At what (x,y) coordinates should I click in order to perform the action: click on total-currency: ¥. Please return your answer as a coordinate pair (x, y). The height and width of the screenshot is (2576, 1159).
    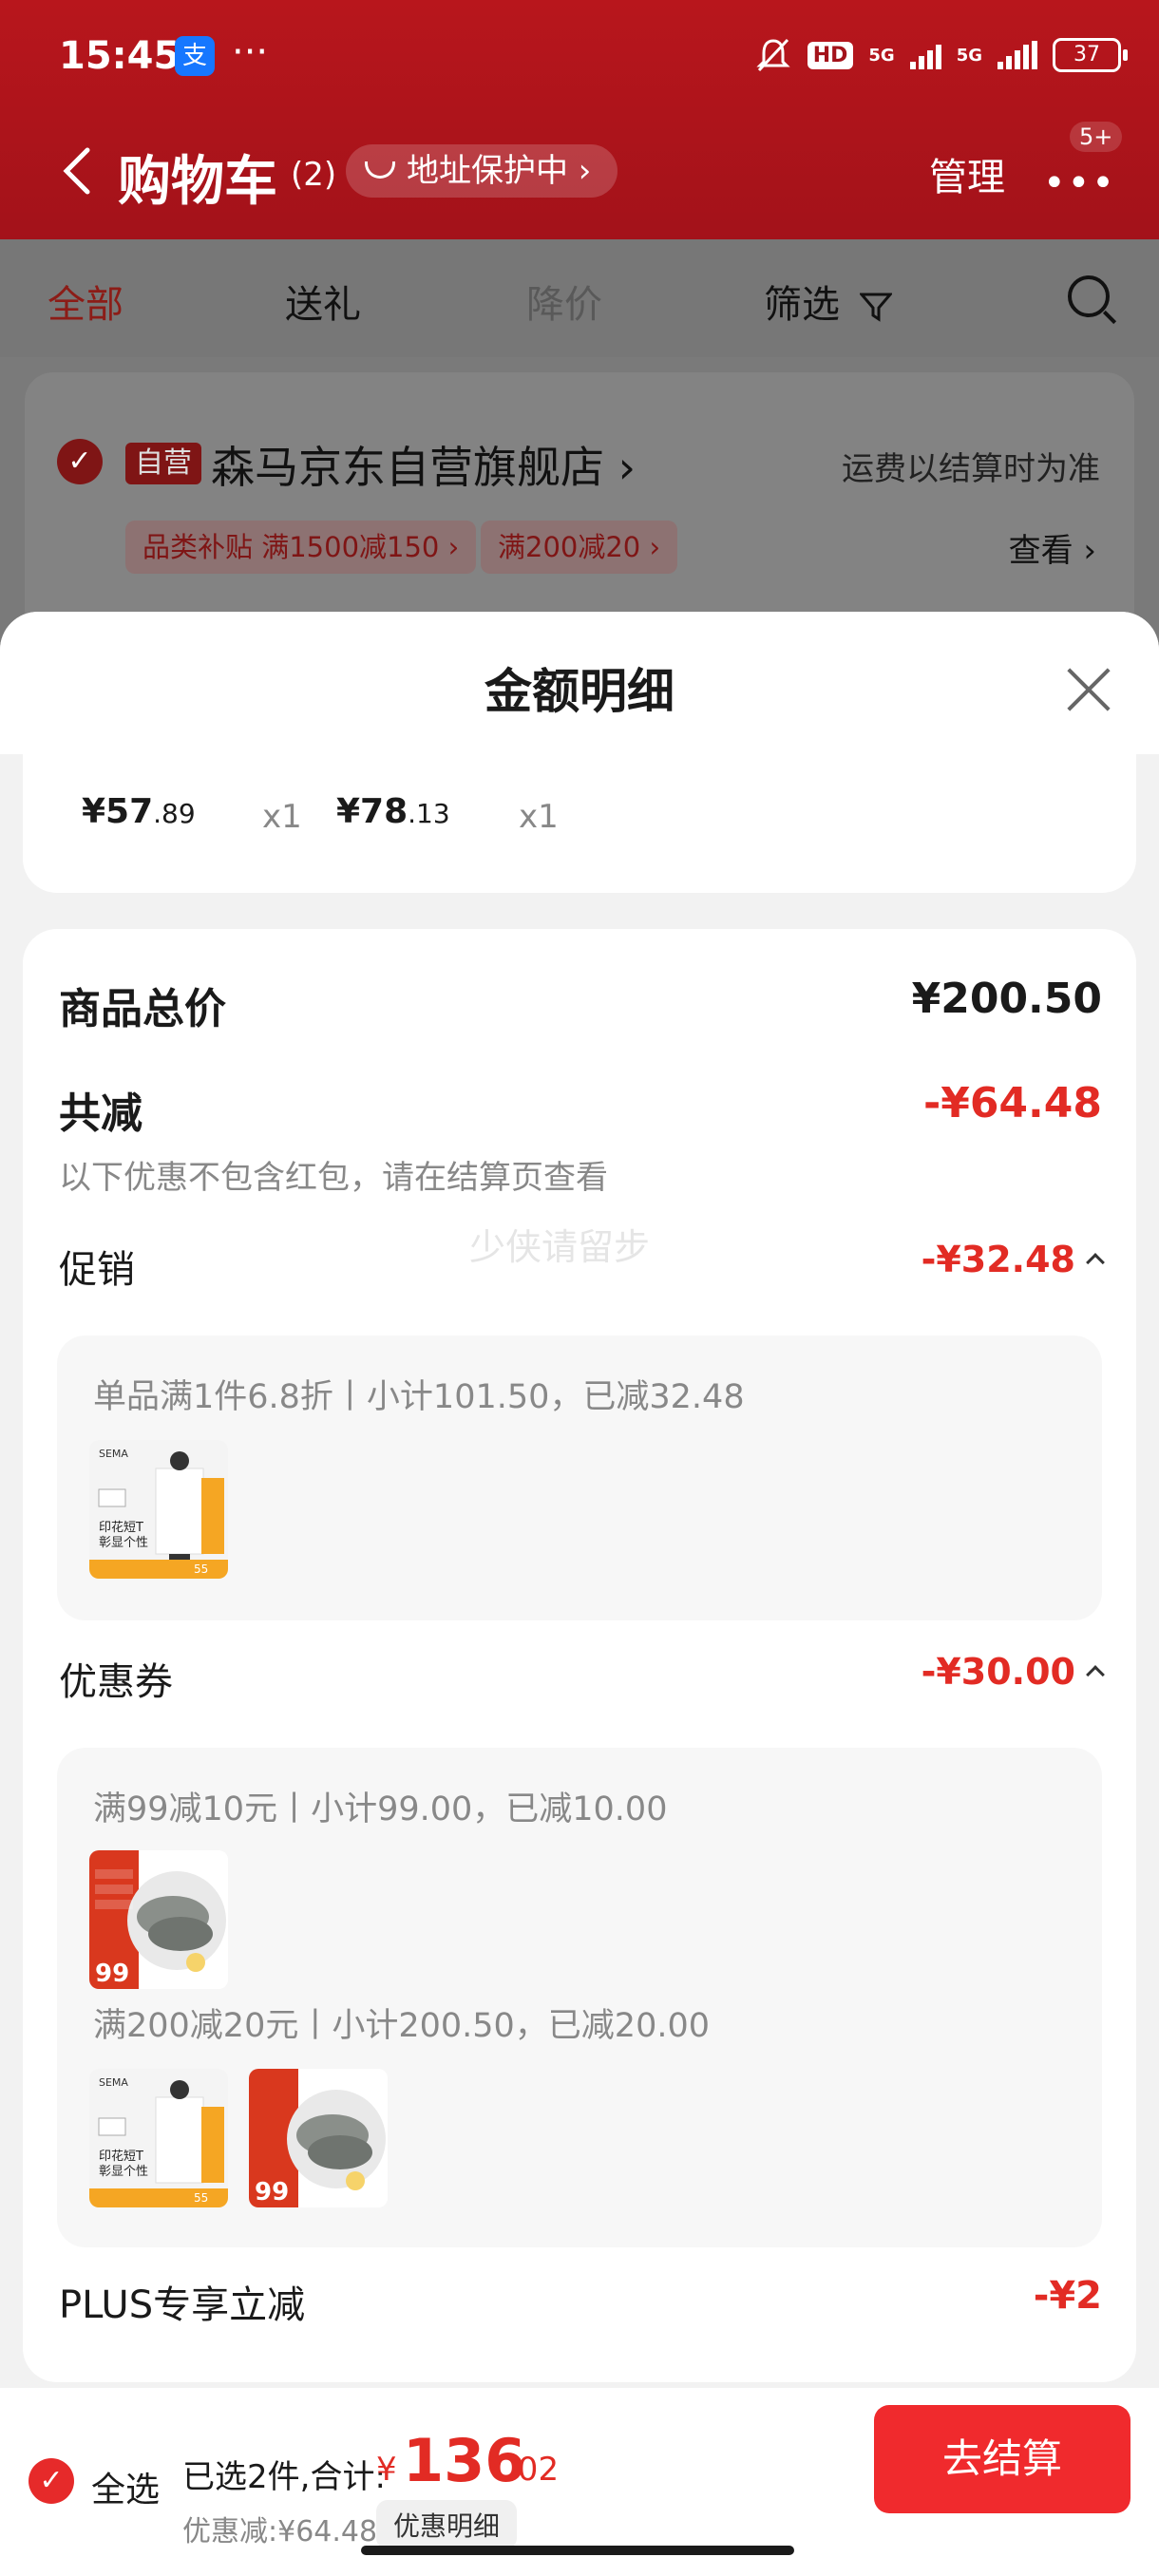
    Looking at the image, I should click on (386, 2470).